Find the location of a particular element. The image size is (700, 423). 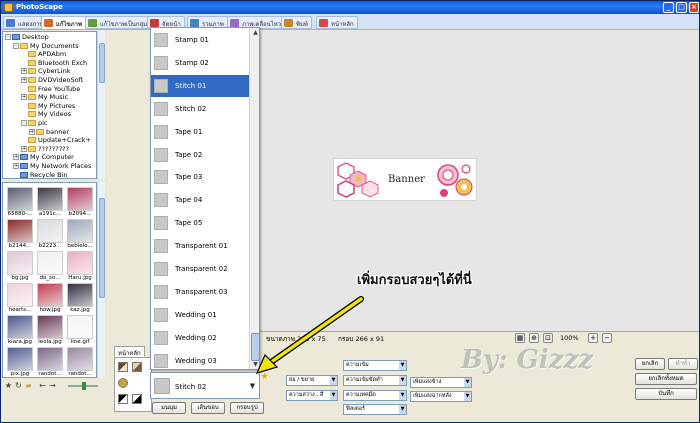

thumbnail-scrollbar is located at coordinates (101, 280).